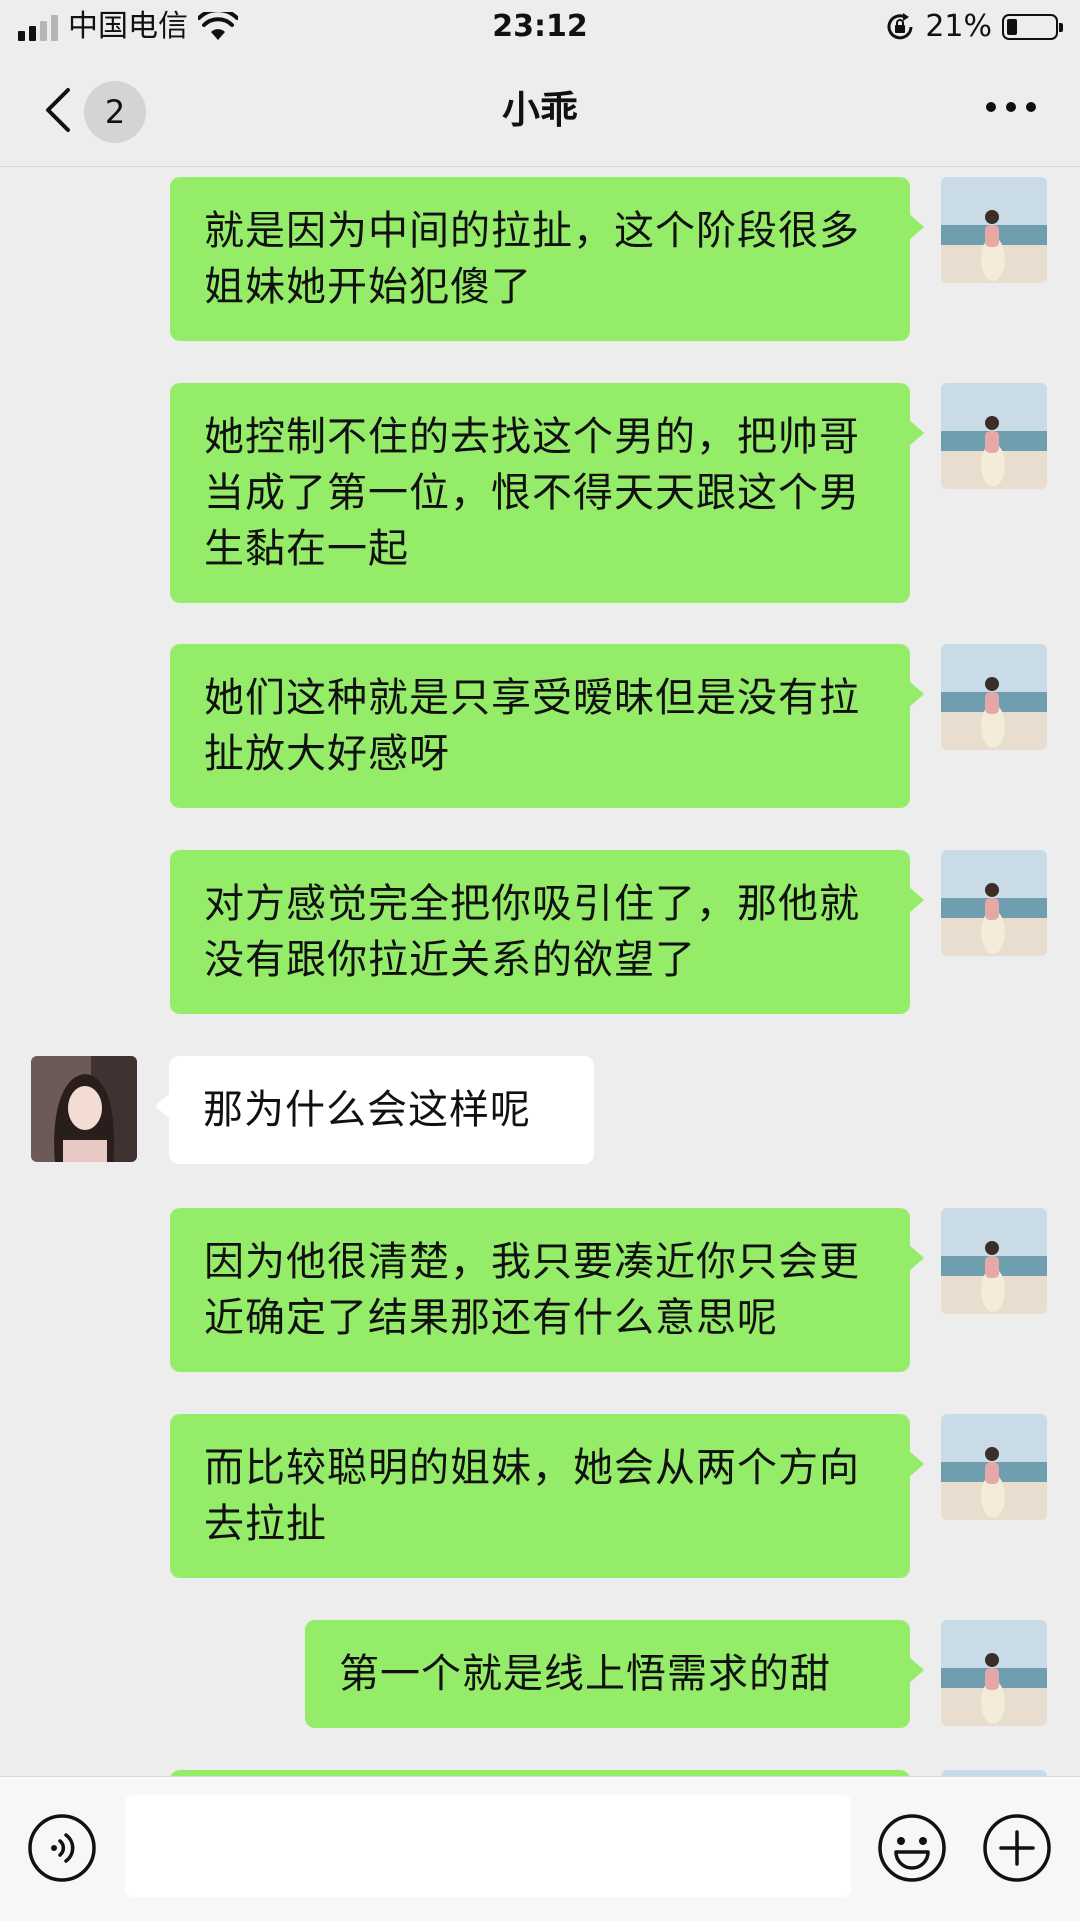  What do you see at coordinates (614, 1674) in the screenshot?
I see `message-bubble-outgoing: 第一个就是线上悟需求的甜` at bounding box center [614, 1674].